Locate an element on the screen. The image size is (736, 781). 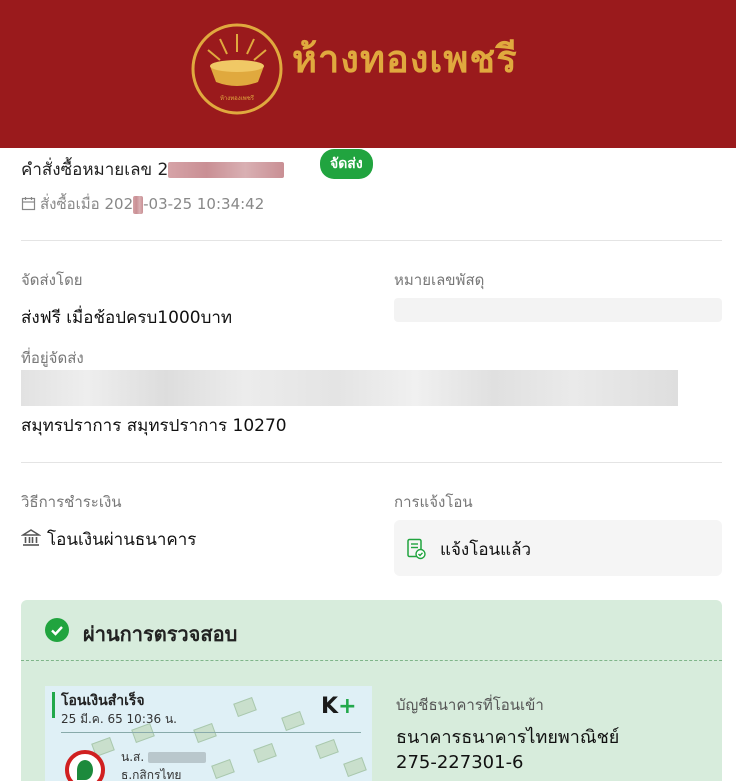
svg-text: ห้างทองเพชรี is located at coordinates (237, 98).